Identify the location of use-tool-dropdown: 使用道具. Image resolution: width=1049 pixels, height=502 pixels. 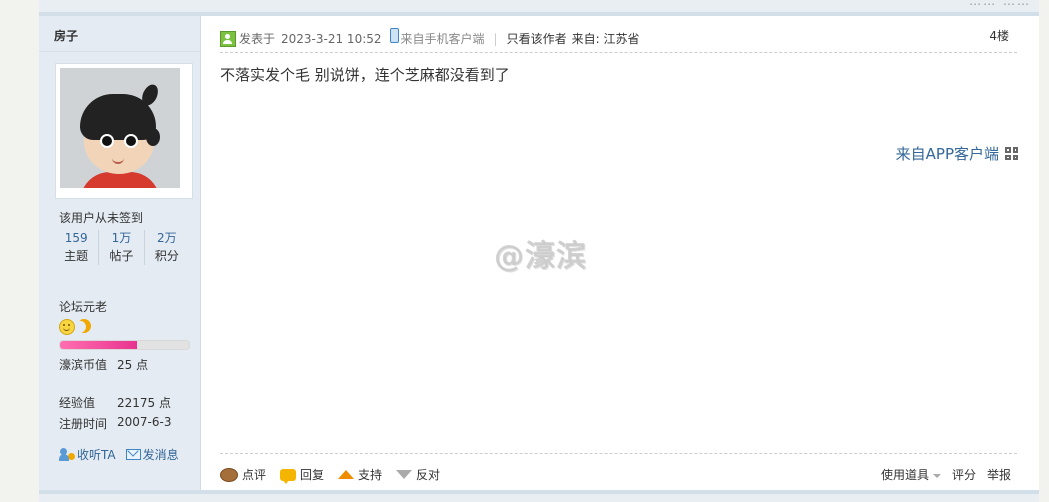
(911, 474).